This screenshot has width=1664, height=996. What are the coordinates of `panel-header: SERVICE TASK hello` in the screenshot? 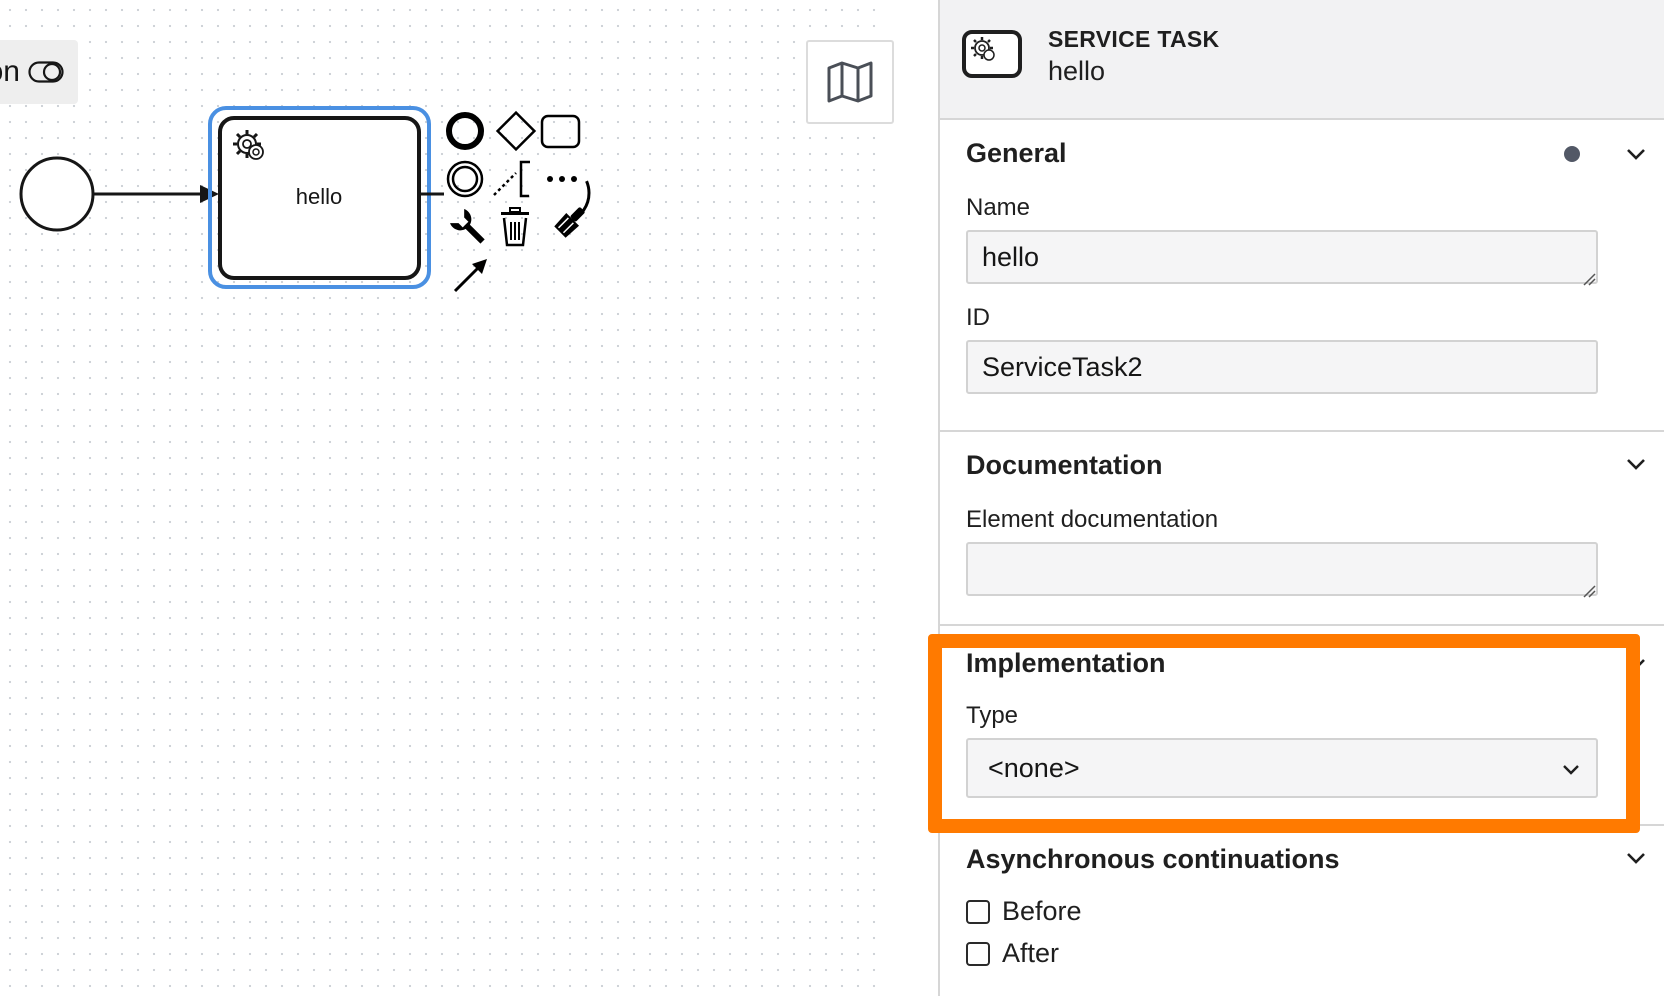 It's located at (1302, 60).